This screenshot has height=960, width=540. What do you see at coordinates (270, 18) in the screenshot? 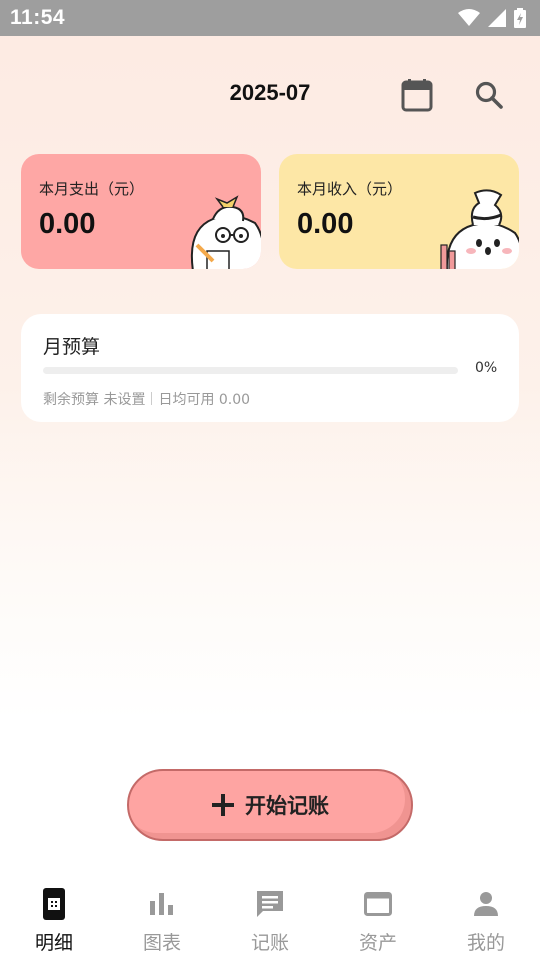
I see `status-bar: 11:54` at bounding box center [270, 18].